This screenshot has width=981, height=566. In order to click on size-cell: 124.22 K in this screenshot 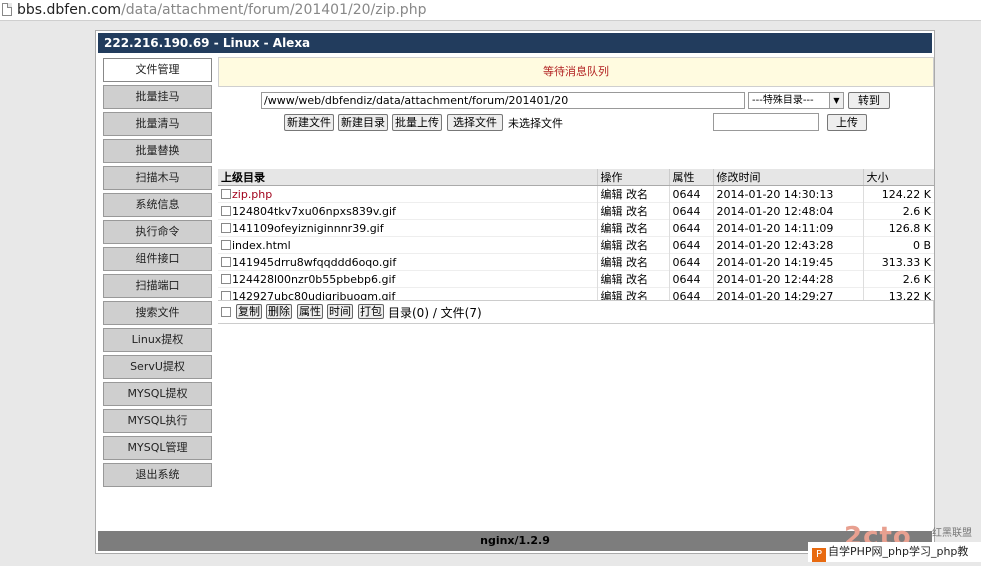, I will do `click(898, 194)`.